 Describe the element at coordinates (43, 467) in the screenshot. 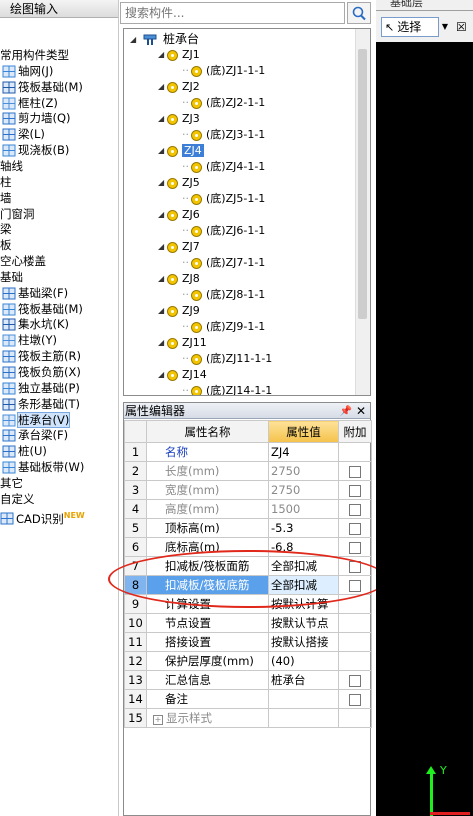

I see `component-type-item: 基础板带(W)` at that location.